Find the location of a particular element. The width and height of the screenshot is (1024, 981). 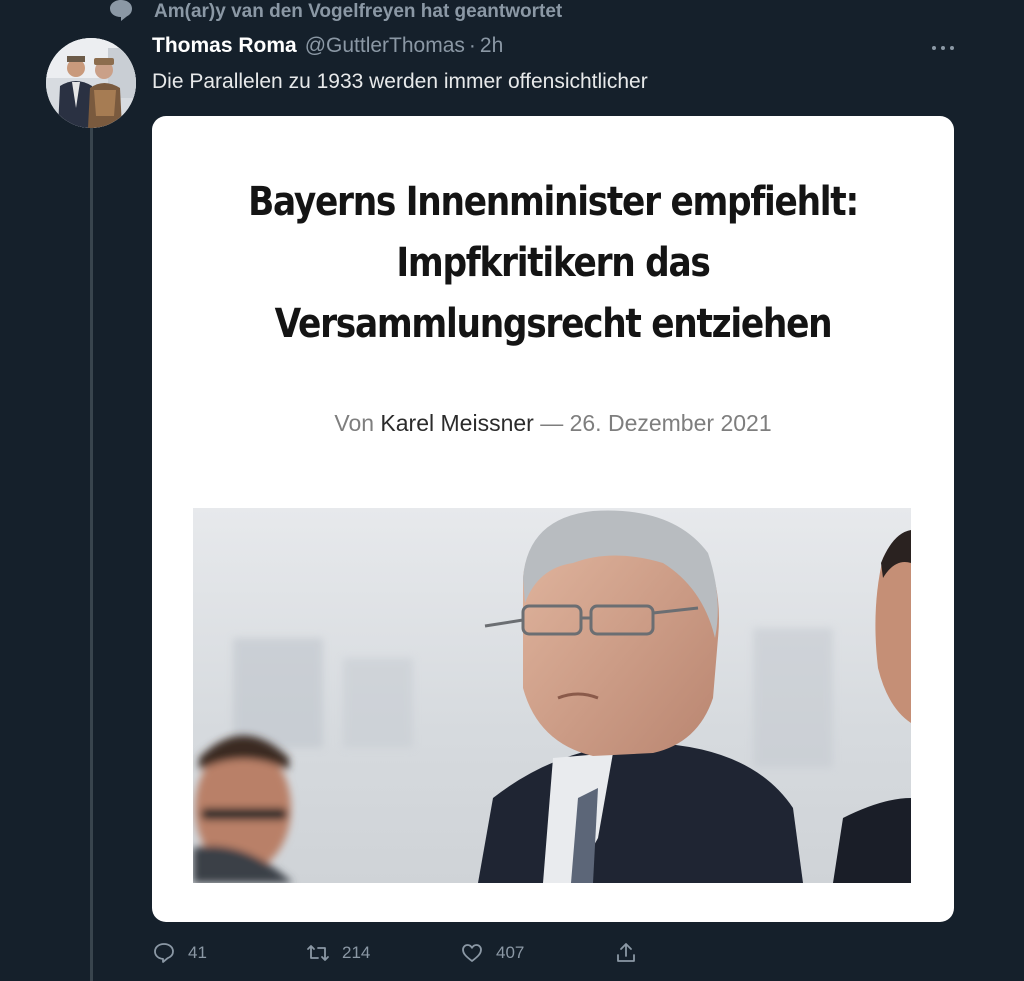

byline-author: Karel Meissner is located at coordinates (457, 423).